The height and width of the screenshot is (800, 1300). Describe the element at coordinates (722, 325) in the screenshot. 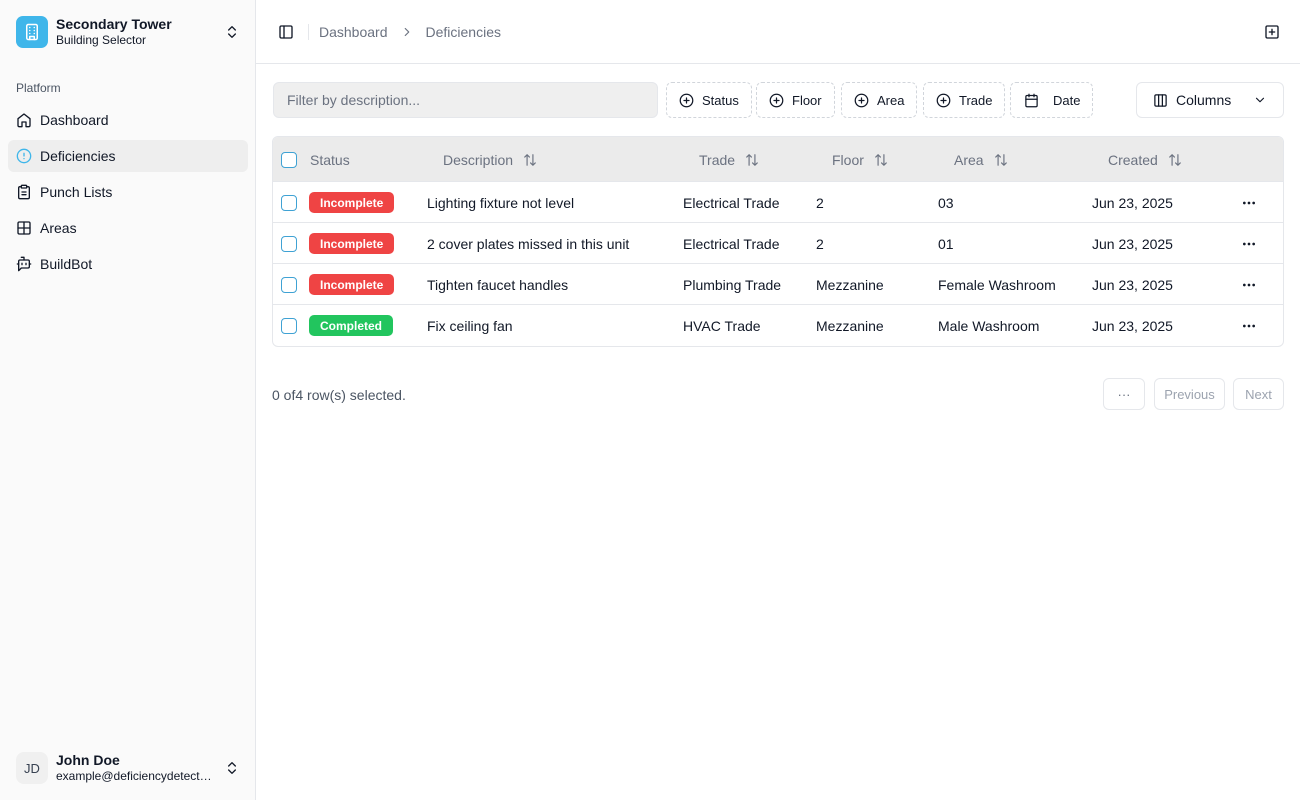

I see `trade-cell: HVAC Trade` at that location.